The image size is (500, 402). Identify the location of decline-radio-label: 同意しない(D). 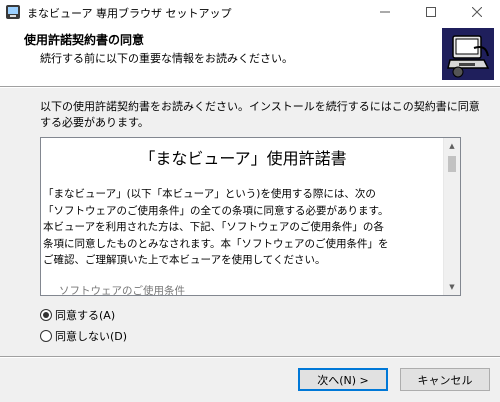
(91, 336).